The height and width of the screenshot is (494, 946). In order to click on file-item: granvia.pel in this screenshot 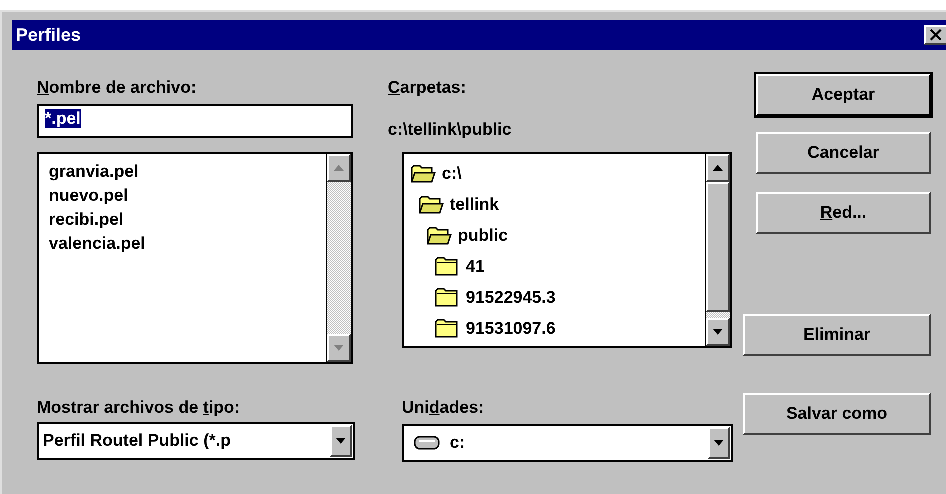, I will do `click(182, 172)`.